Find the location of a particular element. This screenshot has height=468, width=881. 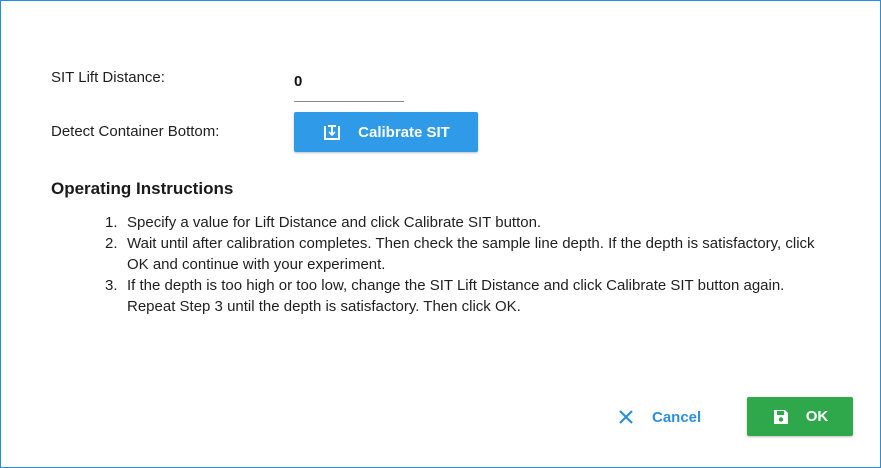

lift-distance-input is located at coordinates (347, 81).